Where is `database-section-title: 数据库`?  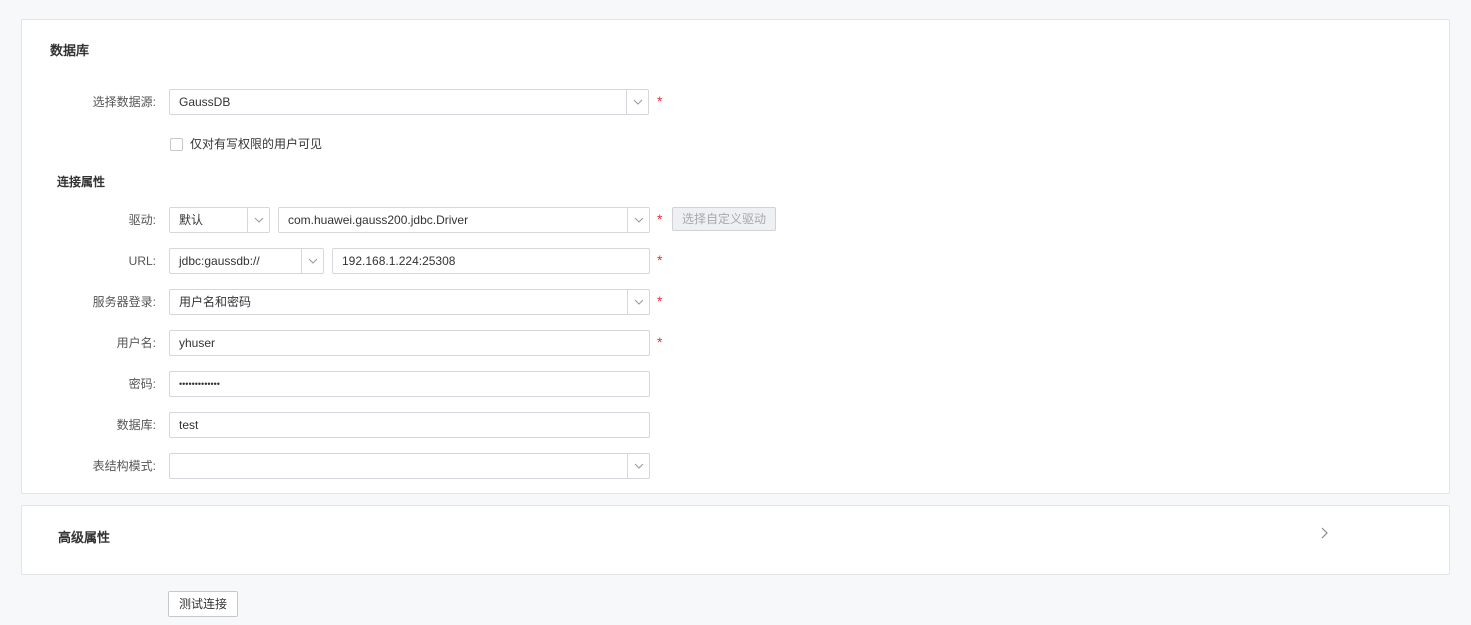
database-section-title: 数据库 is located at coordinates (70, 50).